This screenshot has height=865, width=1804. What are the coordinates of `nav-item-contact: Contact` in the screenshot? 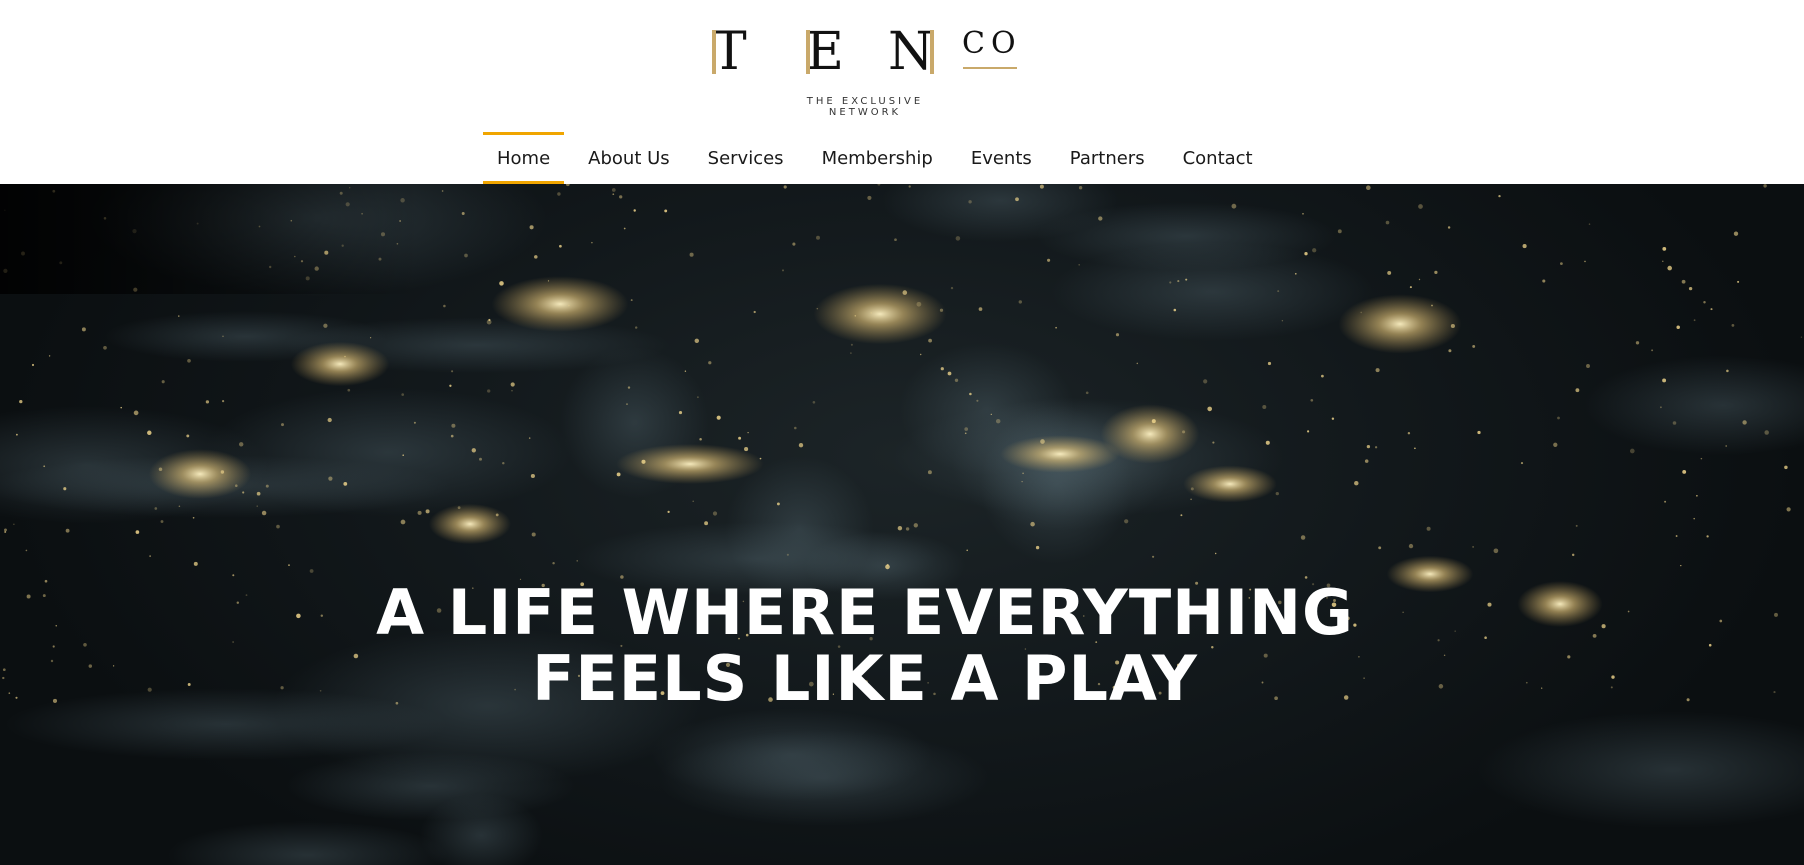 It's located at (1218, 158).